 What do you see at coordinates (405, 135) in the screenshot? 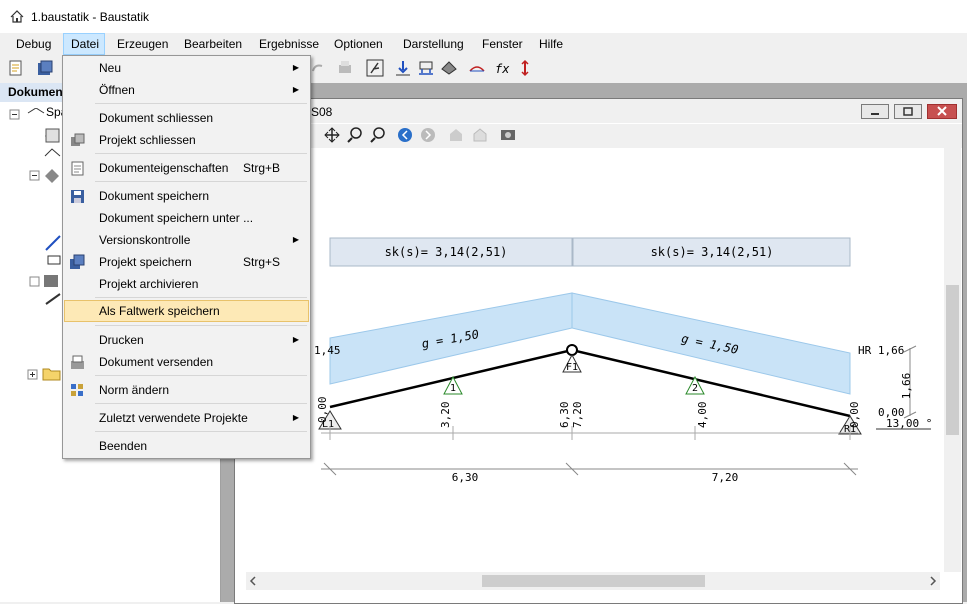
I see `back-icon` at bounding box center [405, 135].